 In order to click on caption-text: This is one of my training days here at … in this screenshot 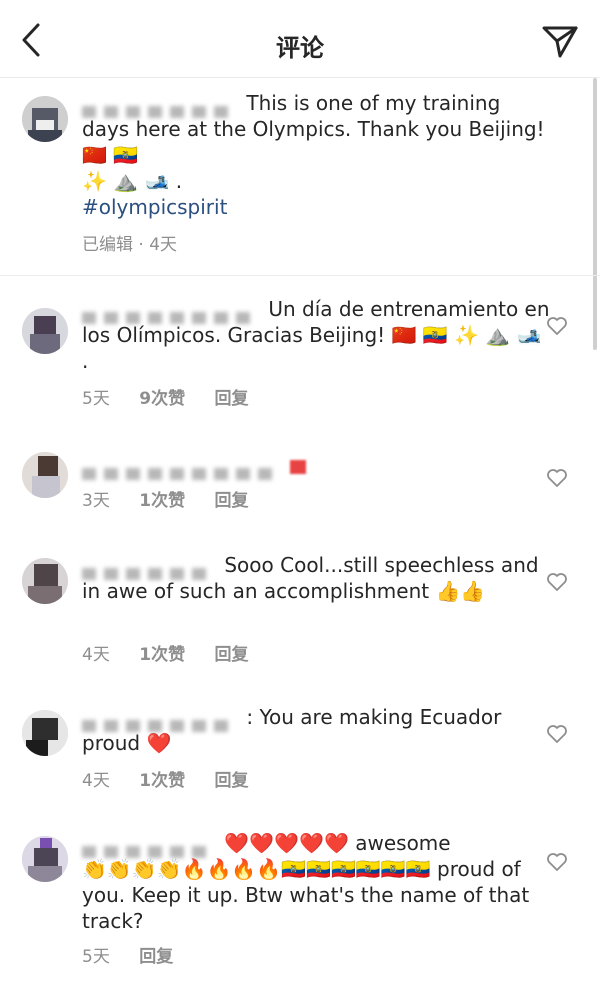, I will do `click(317, 142)`.